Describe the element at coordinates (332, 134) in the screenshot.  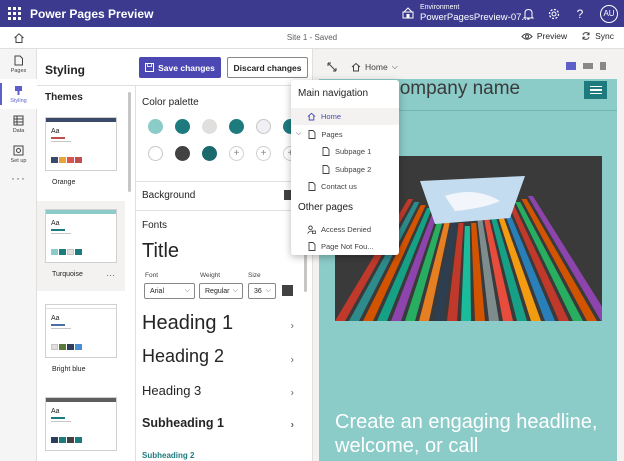
I see `nav-item-label: Pages` at that location.